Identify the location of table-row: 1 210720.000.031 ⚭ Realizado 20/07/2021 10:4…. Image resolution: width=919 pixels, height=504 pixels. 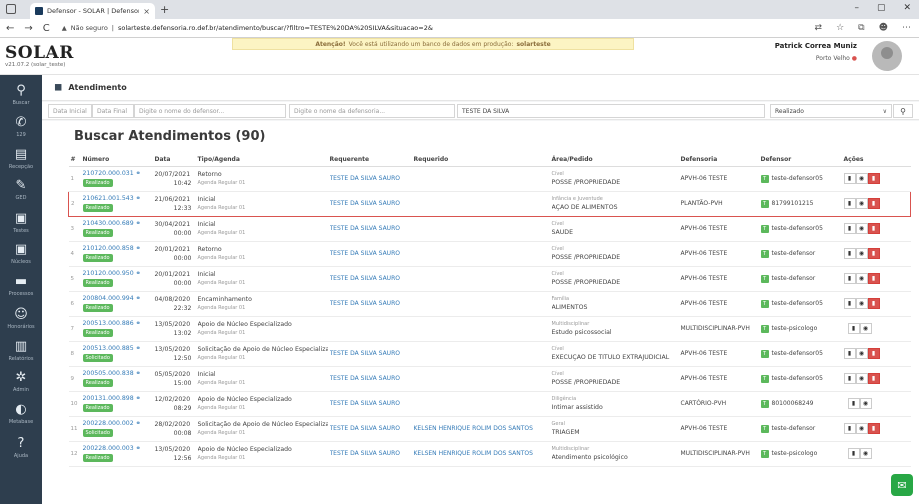
(489, 179).